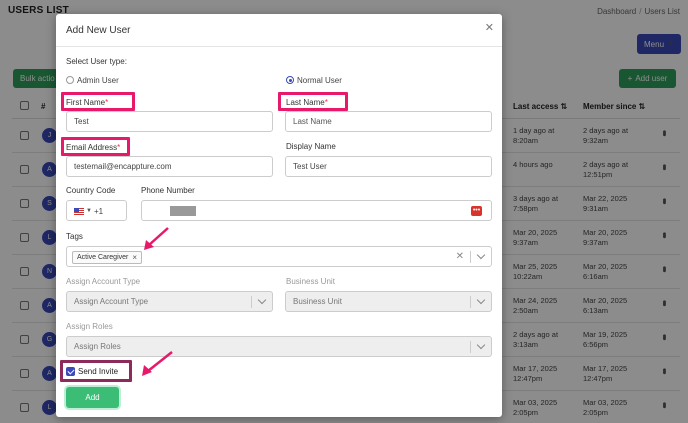 The width and height of the screenshot is (688, 423). What do you see at coordinates (93, 147) in the screenshot?
I see `email-label: Email Address*` at bounding box center [93, 147].